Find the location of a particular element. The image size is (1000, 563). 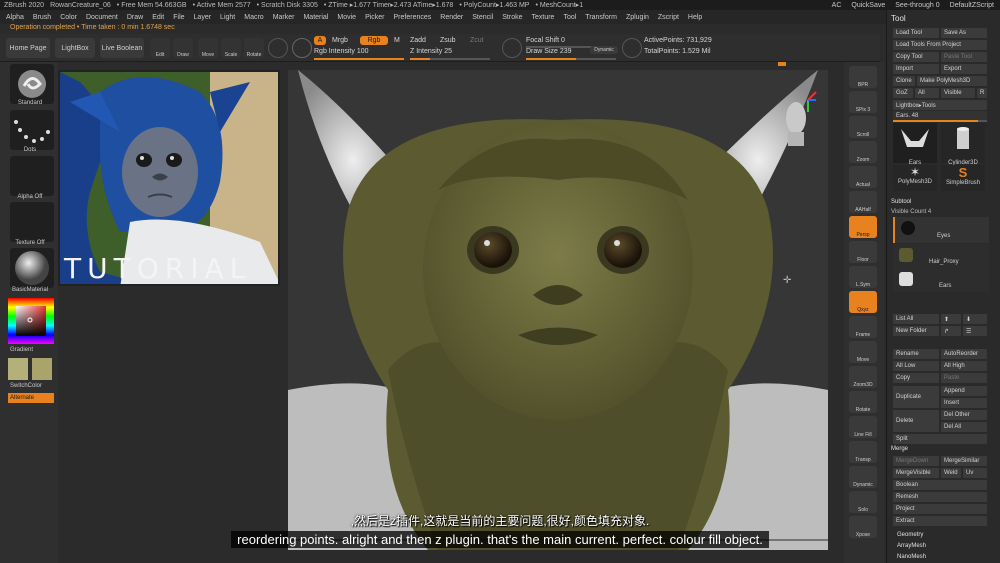

subtool-item-eyes: Eyes is located at coordinates (941, 230).